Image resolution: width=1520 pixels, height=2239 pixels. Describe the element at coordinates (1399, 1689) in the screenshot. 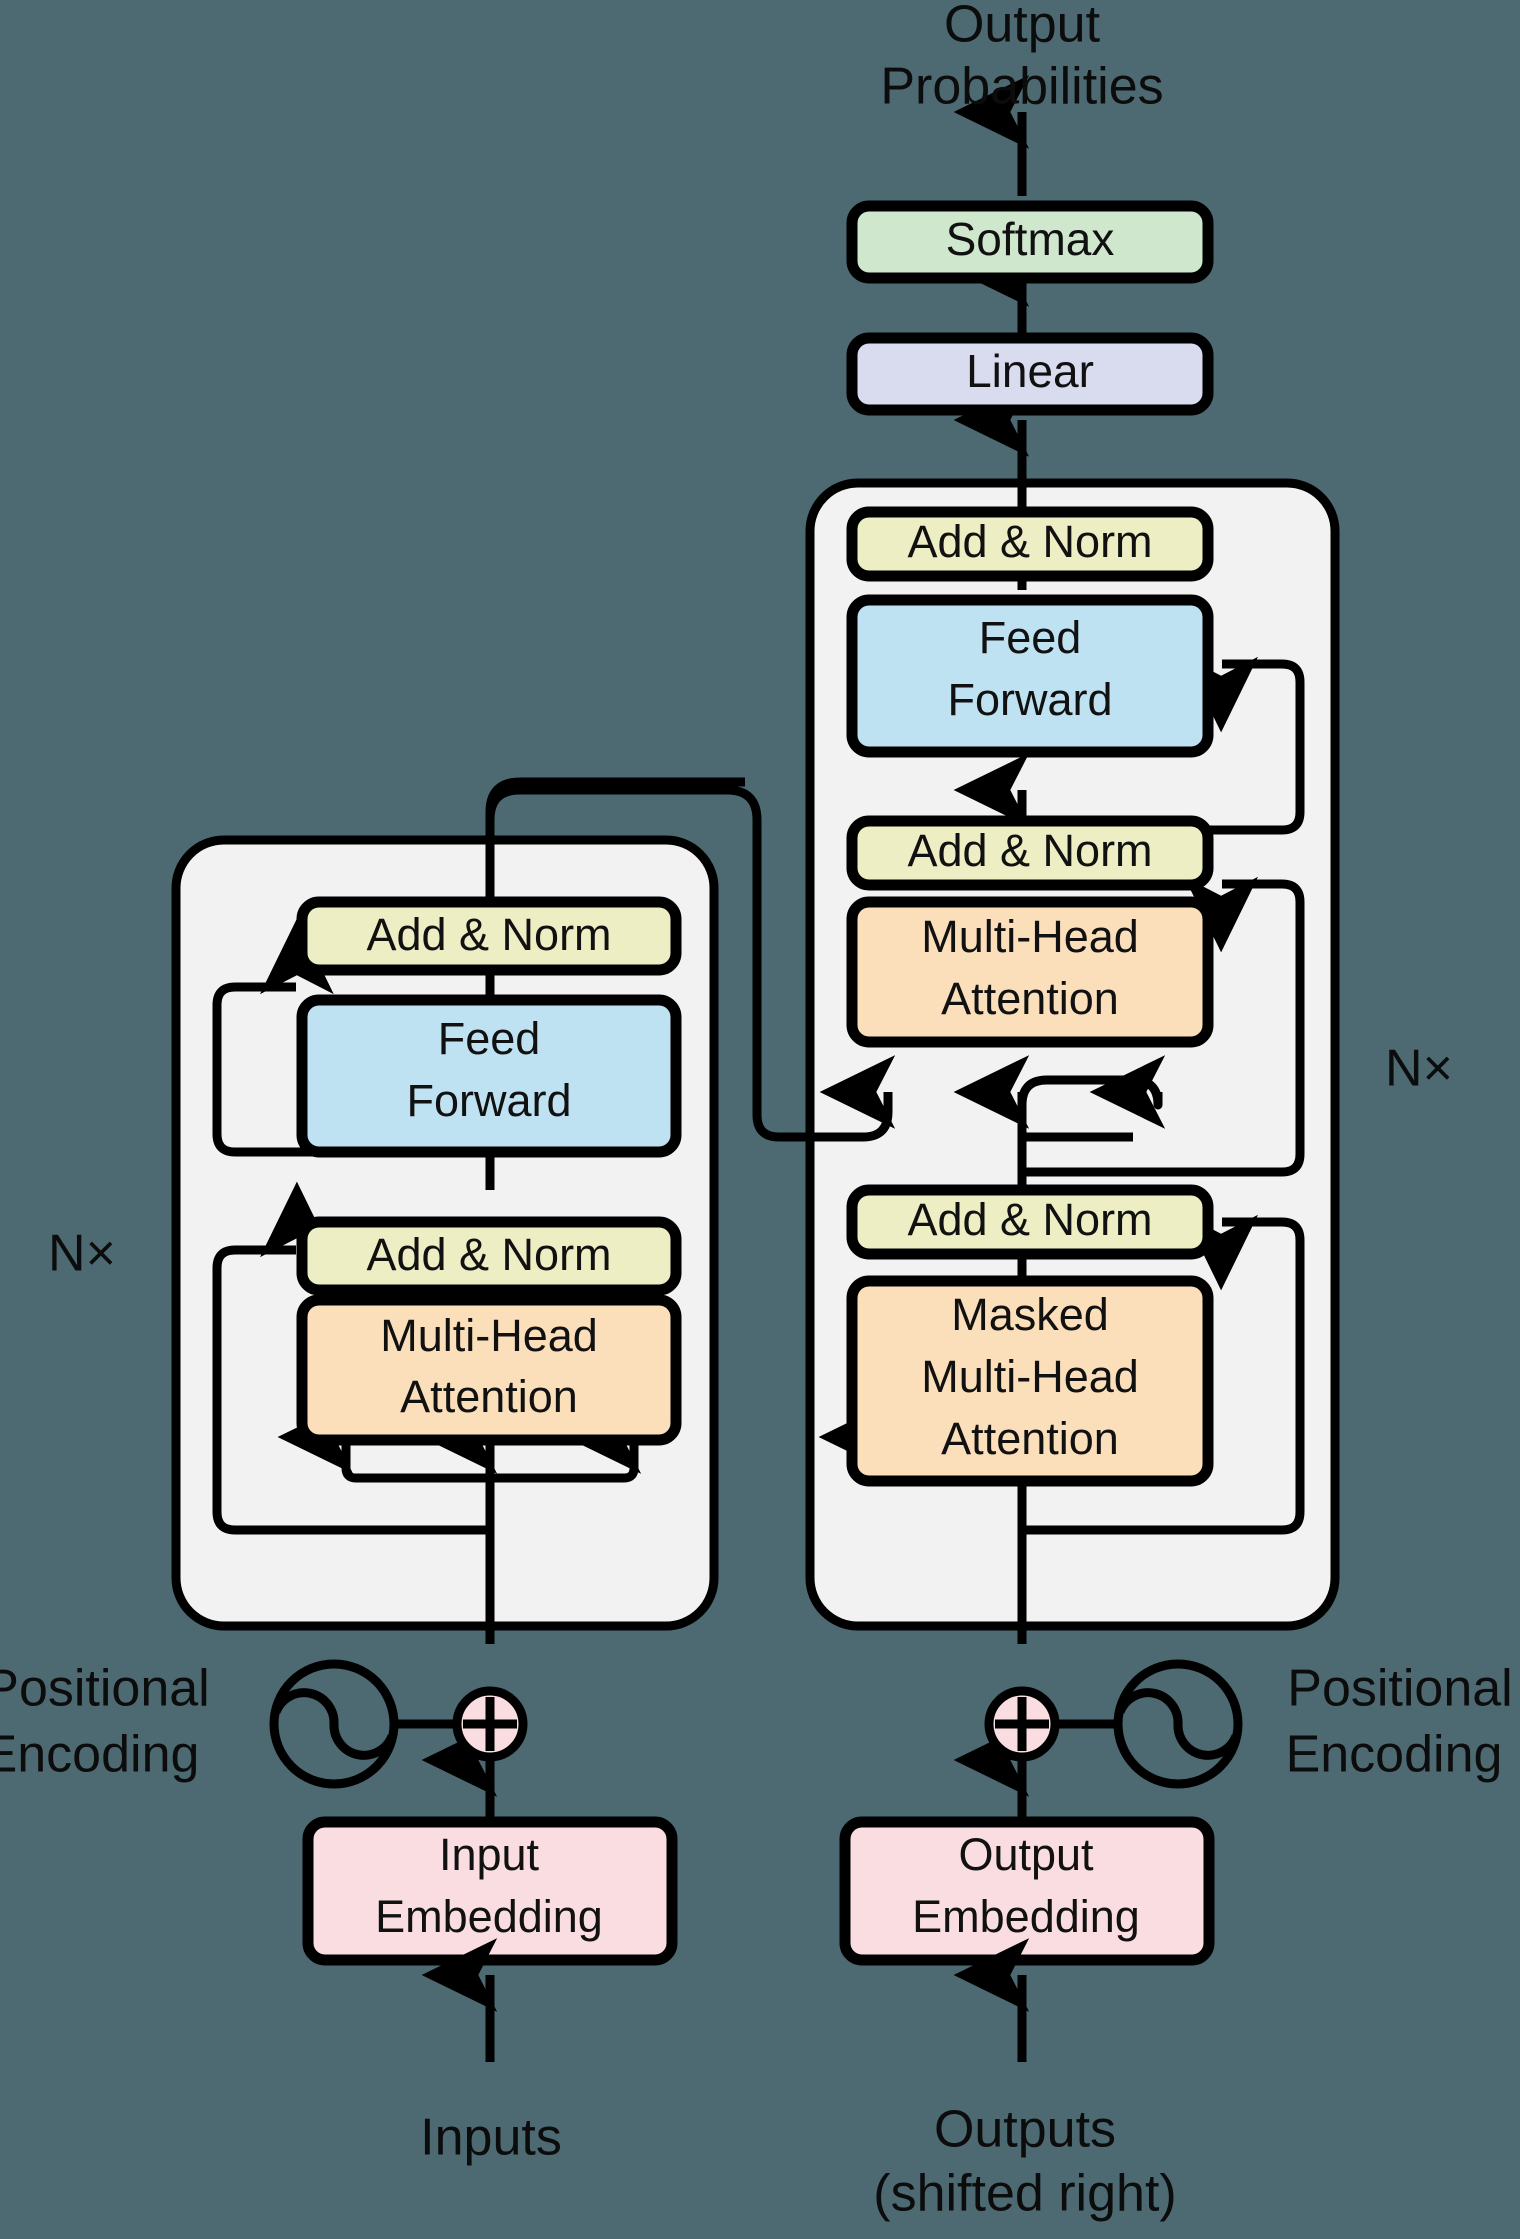

I see `positional-encoding-right-line1: Positional` at that location.